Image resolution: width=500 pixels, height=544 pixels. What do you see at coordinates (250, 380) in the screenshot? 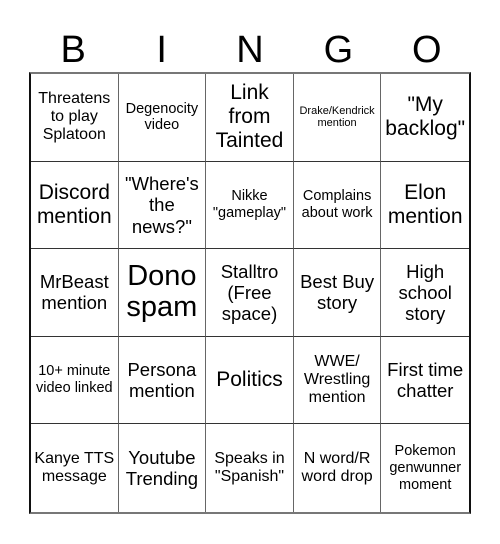
I see `bingo-cell: Politics` at bounding box center [250, 380].